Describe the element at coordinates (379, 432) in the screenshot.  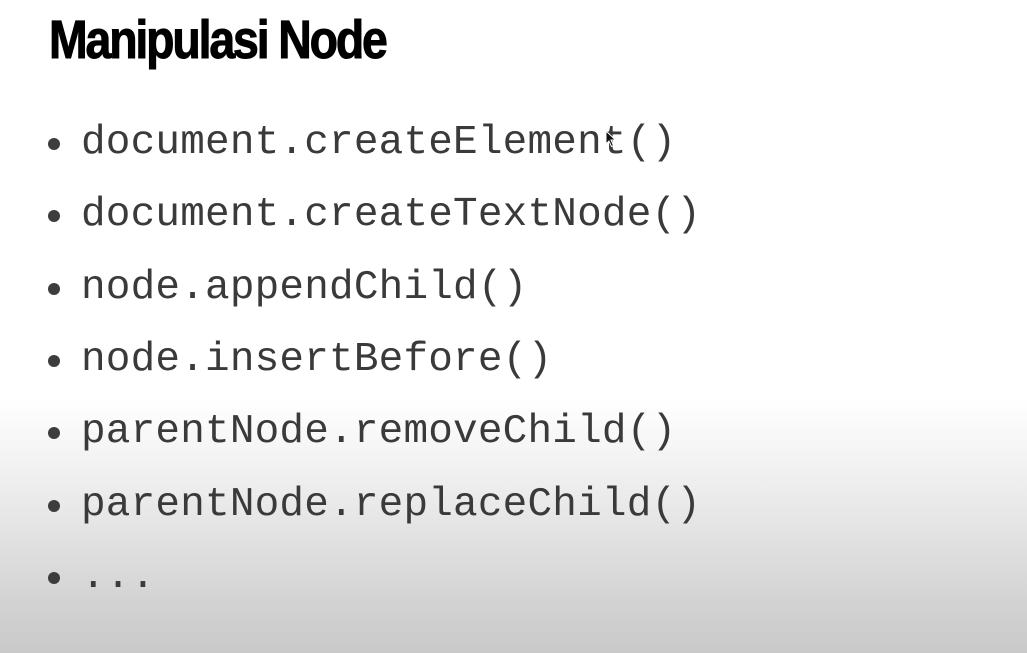
I see `list-item-text: parentNode.removeChild()` at that location.